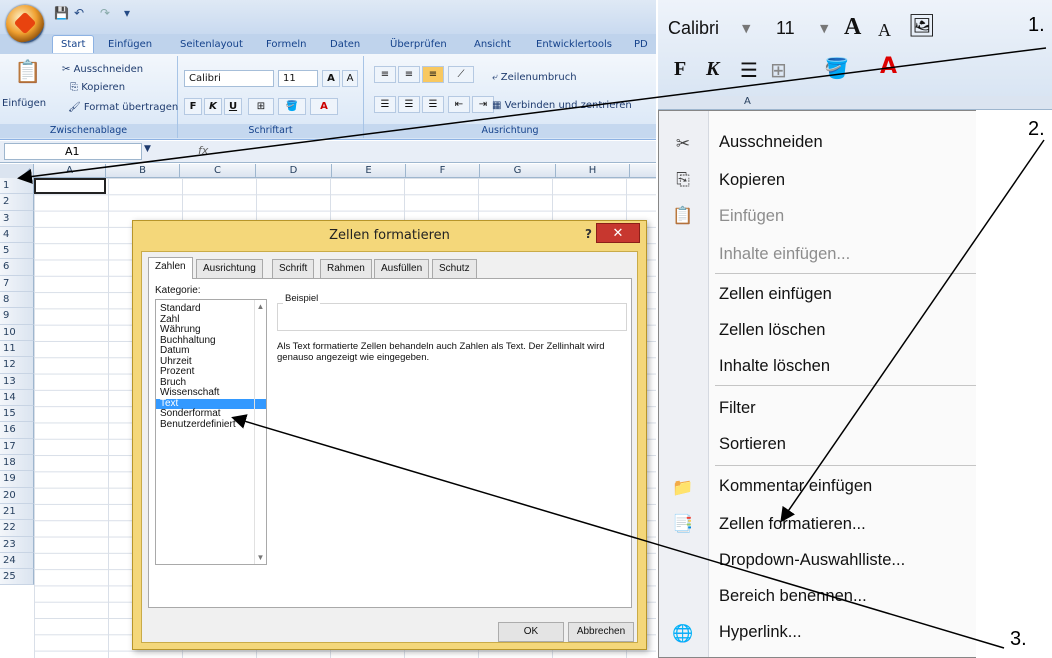 The height and width of the screenshot is (658, 1052). What do you see at coordinates (346, 268) in the screenshot?
I see `tab-rahmen: Rahmen` at bounding box center [346, 268].